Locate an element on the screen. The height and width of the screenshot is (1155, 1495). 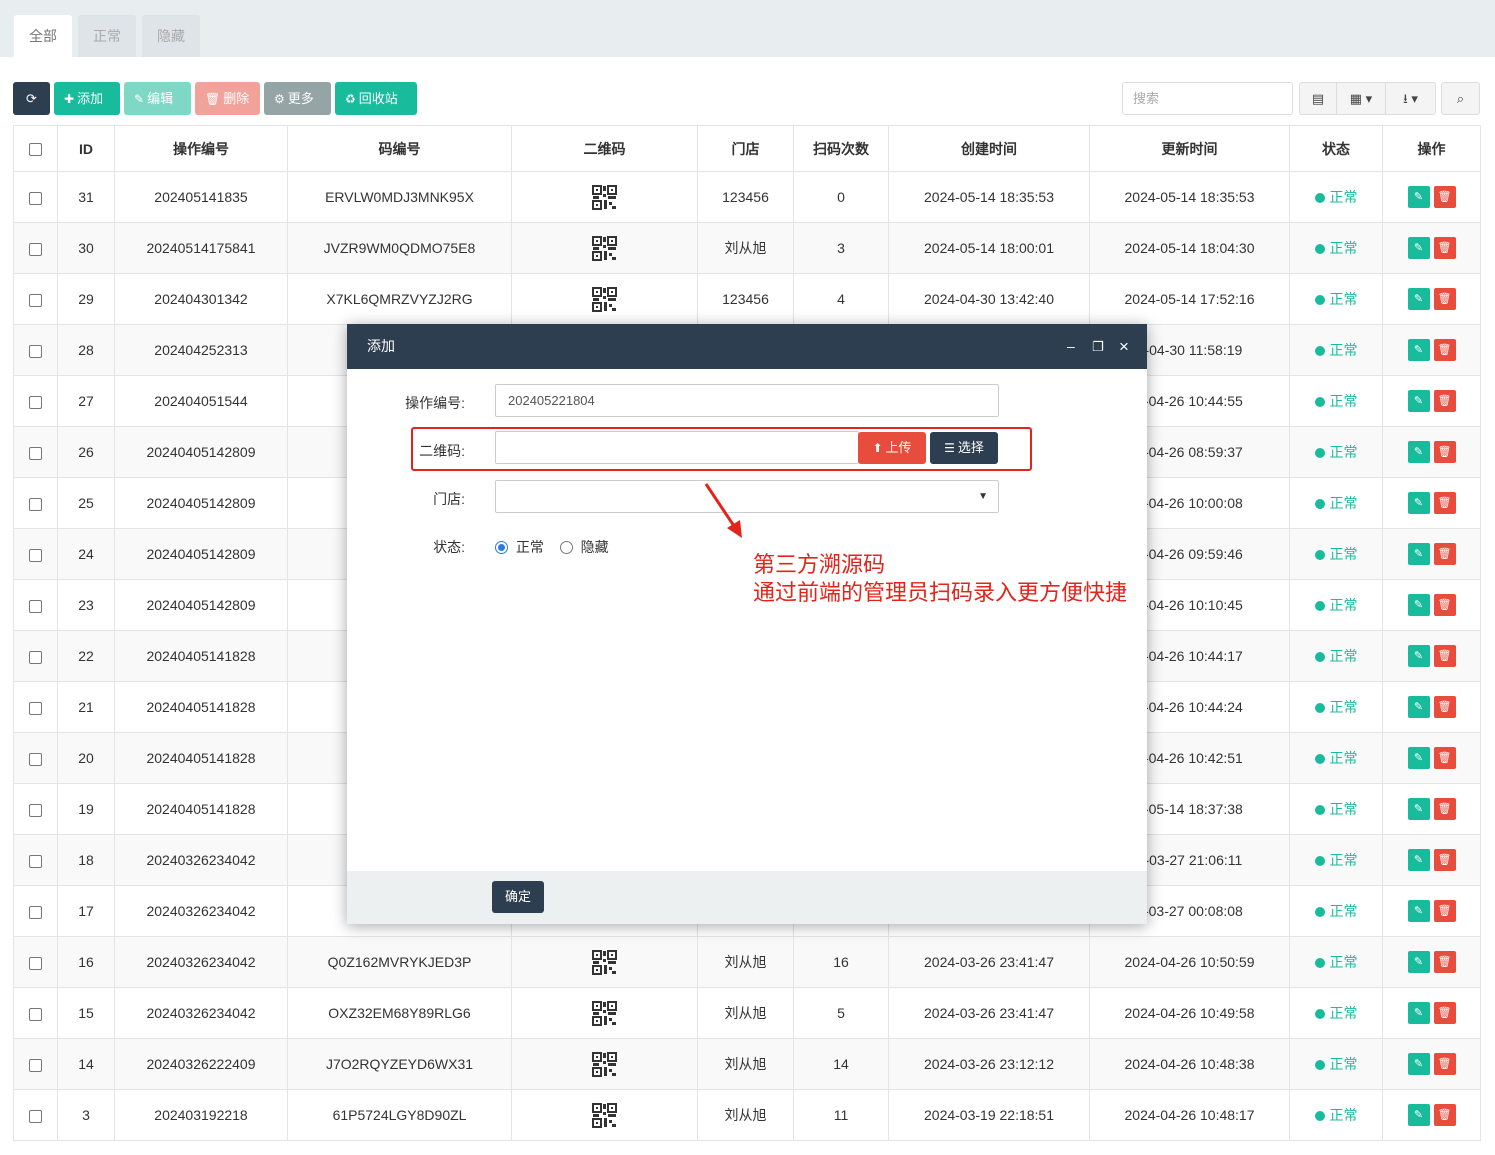
maximize-icon: ❐ is located at coordinates (1098, 346).